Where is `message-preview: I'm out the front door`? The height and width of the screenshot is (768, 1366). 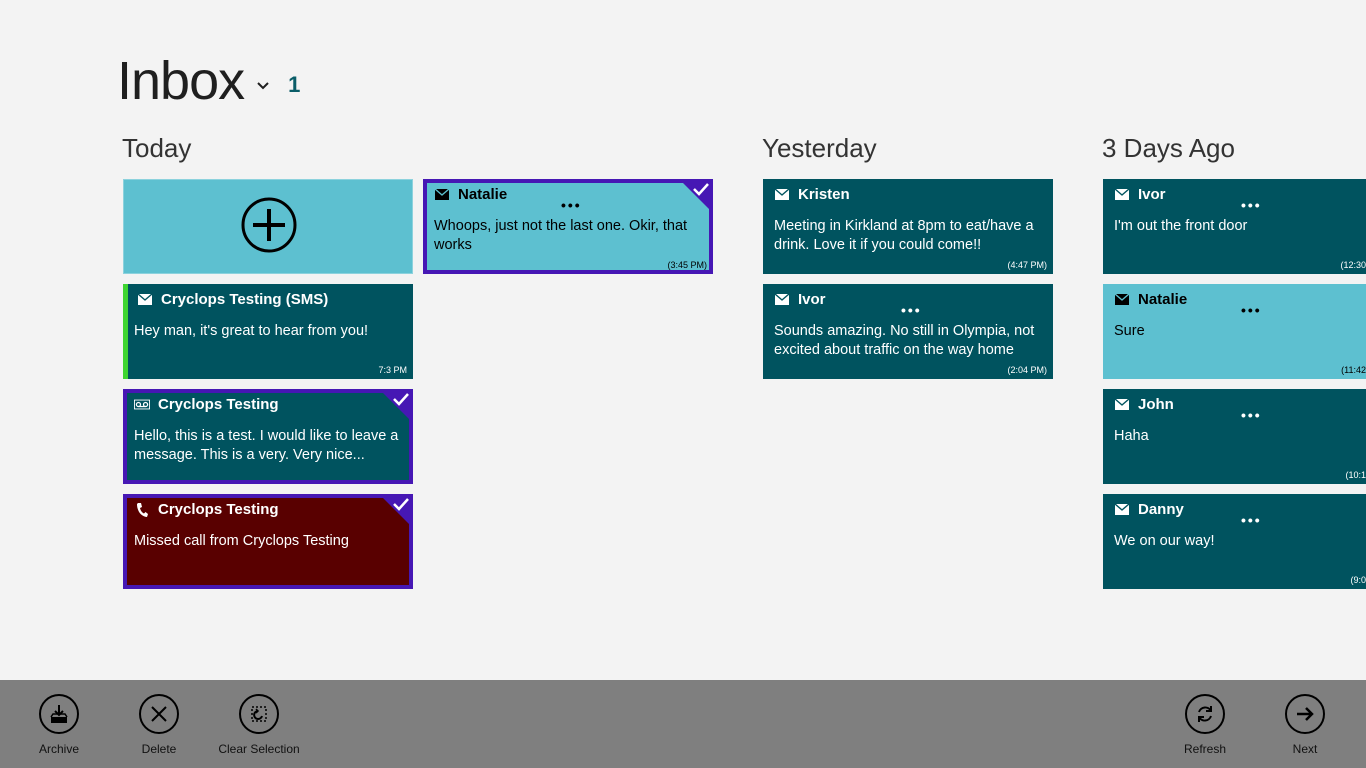
message-preview: I'm out the front door is located at coordinates (1181, 226).